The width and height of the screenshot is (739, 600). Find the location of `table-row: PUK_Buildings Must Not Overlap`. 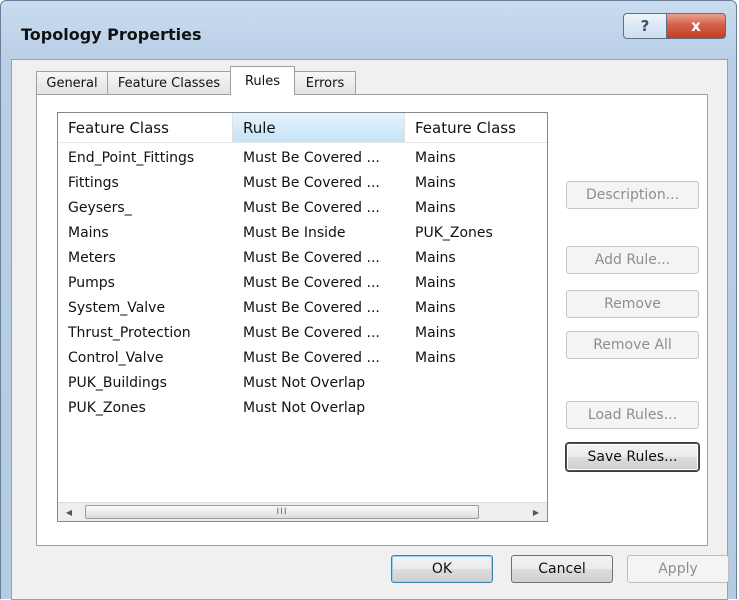

table-row: PUK_Buildings Must Not Overlap is located at coordinates (302, 383).